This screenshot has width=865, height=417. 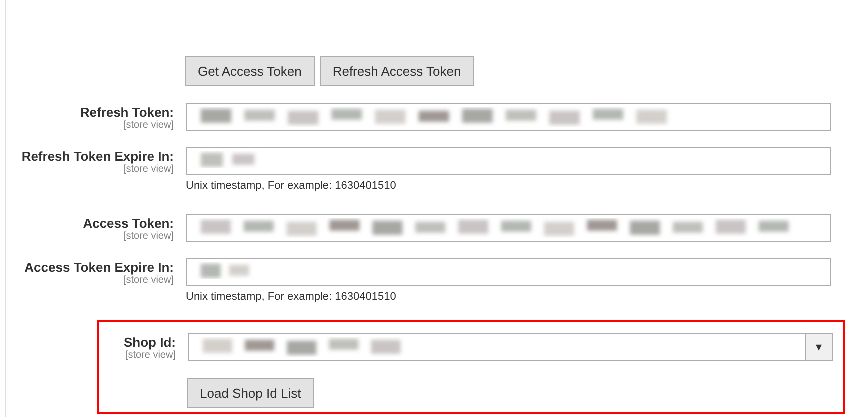 What do you see at coordinates (126, 112) in the screenshot?
I see `field-label: Refresh Token:` at bounding box center [126, 112].